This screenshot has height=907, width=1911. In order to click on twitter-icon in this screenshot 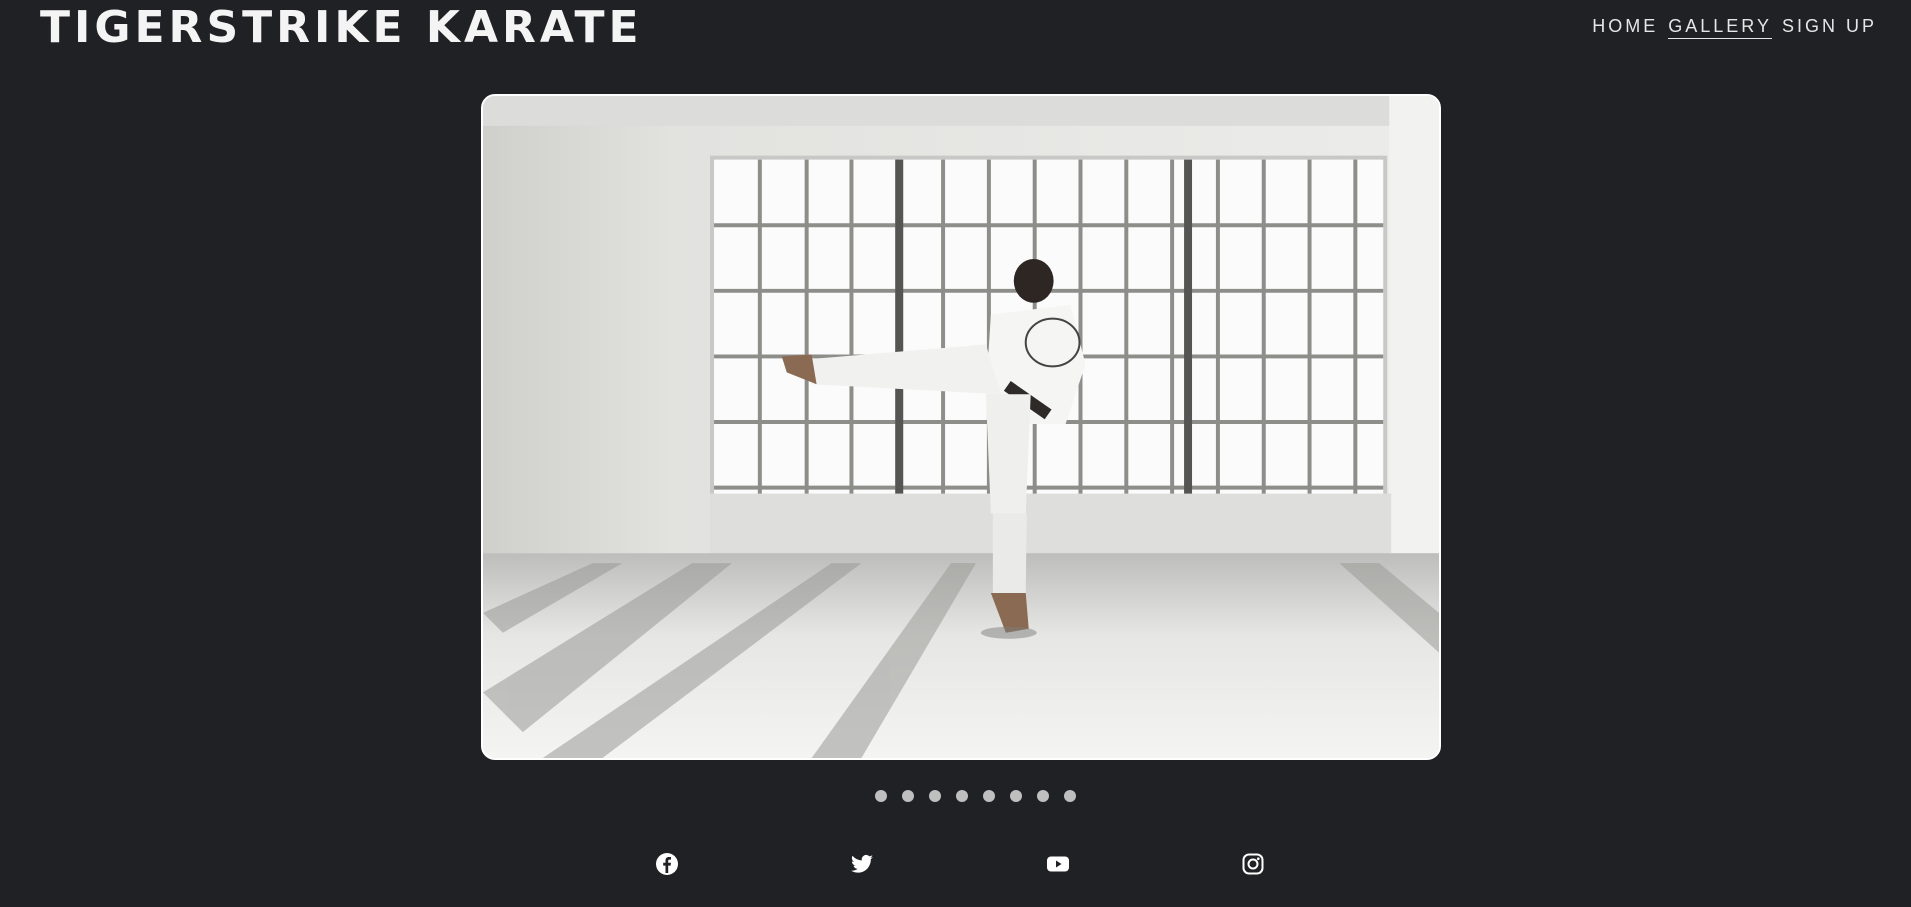, I will do `click(862, 864)`.